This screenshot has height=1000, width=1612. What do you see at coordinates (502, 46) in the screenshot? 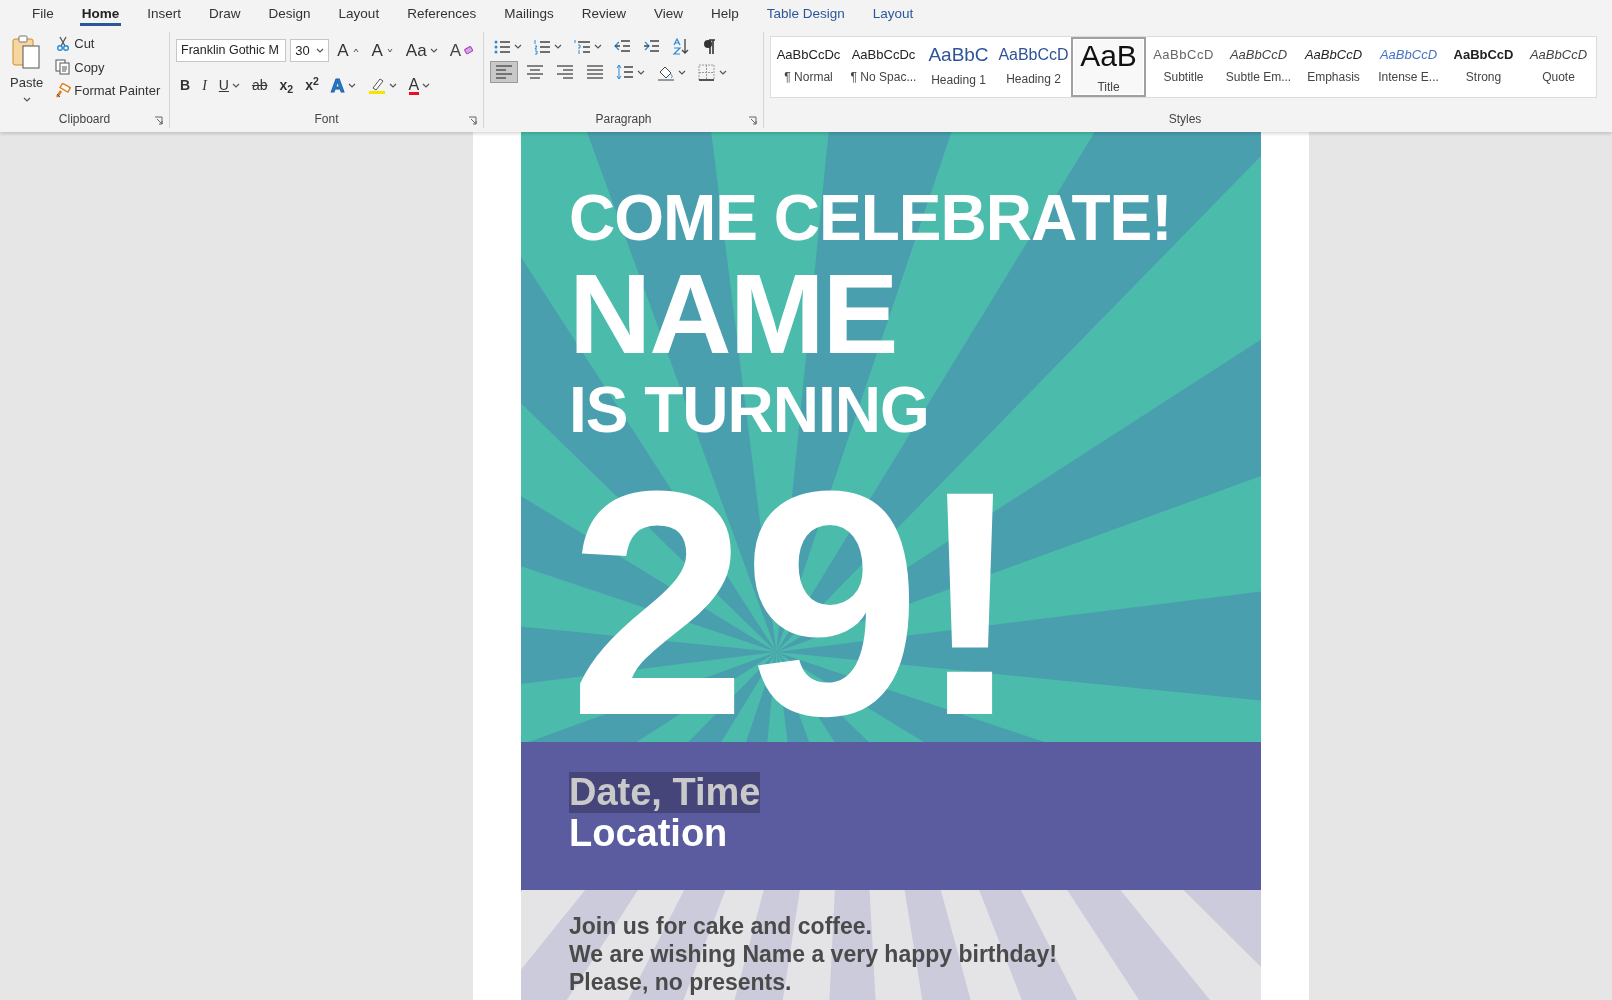
I see `bullets-icon` at bounding box center [502, 46].